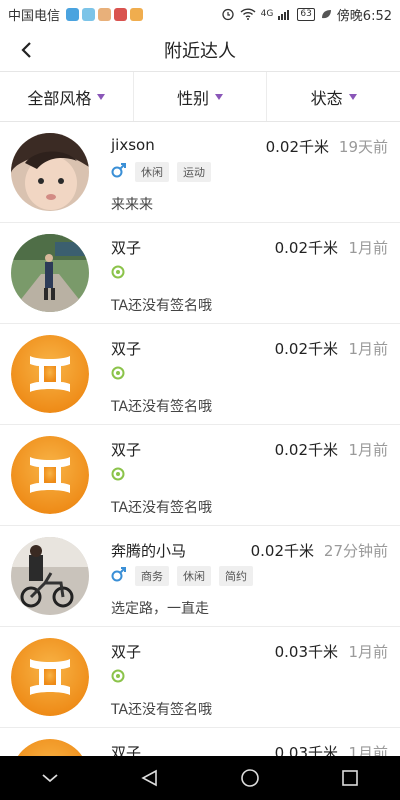  What do you see at coordinates (306, 14) in the screenshot?
I see `battery-indicator: 63` at bounding box center [306, 14].